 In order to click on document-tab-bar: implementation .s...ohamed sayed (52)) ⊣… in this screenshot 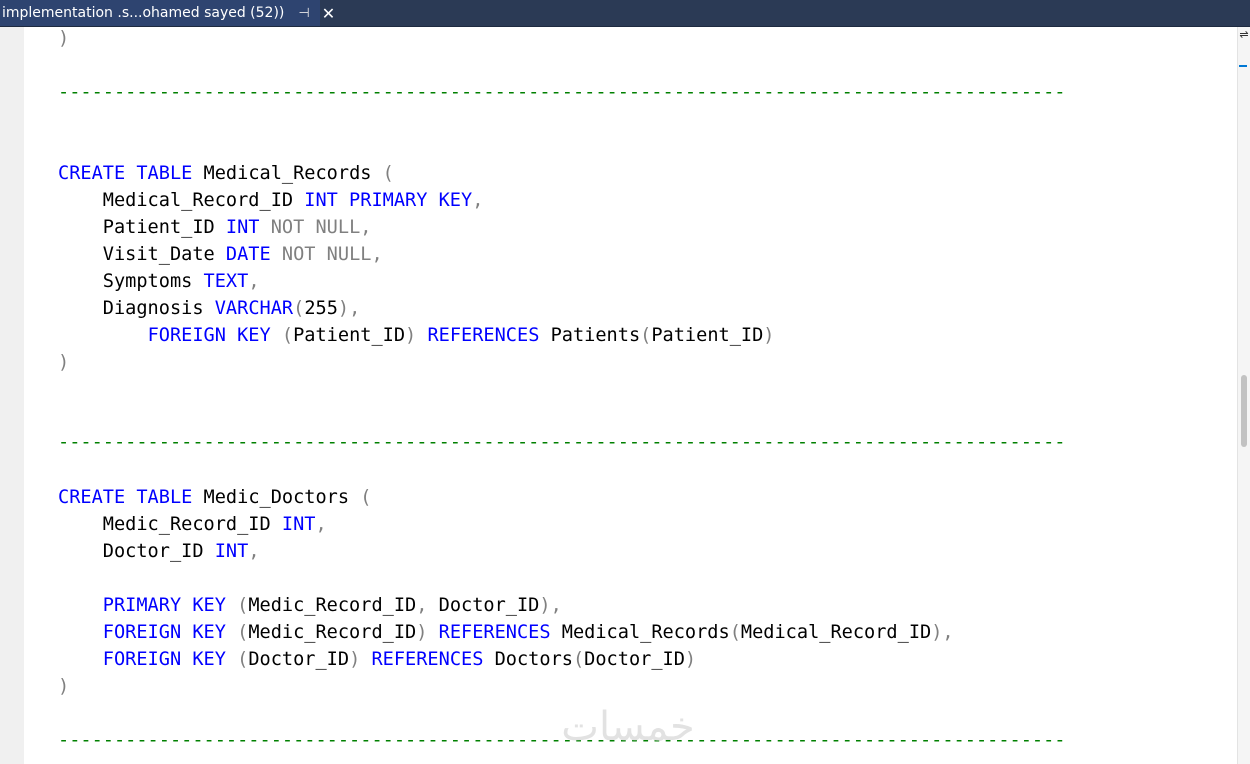, I will do `click(625, 13)`.